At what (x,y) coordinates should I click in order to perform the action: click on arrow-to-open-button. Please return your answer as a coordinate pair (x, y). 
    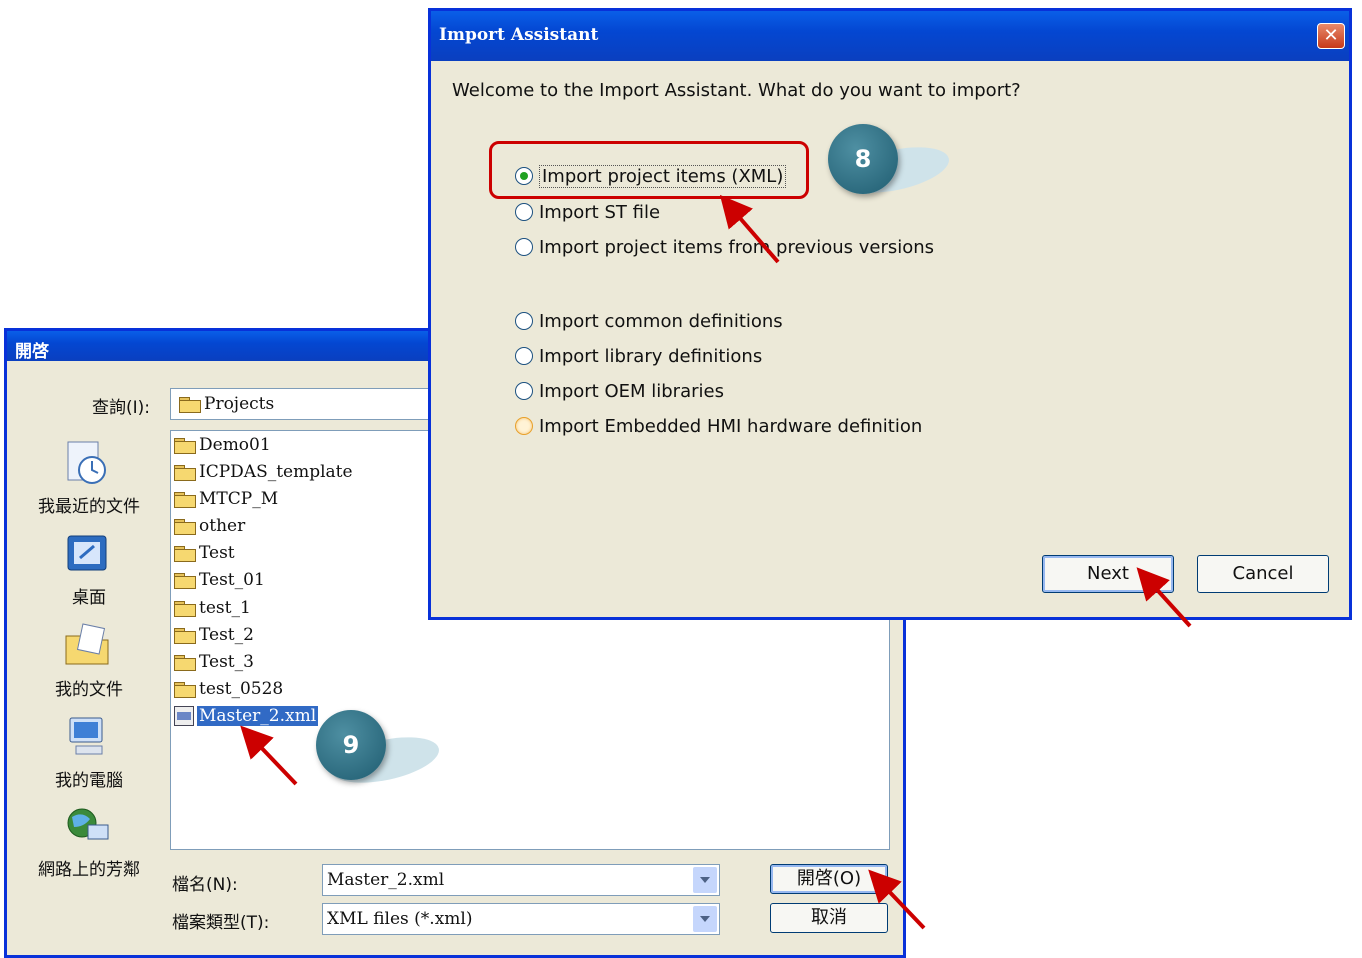
    Looking at the image, I should click on (897, 899).